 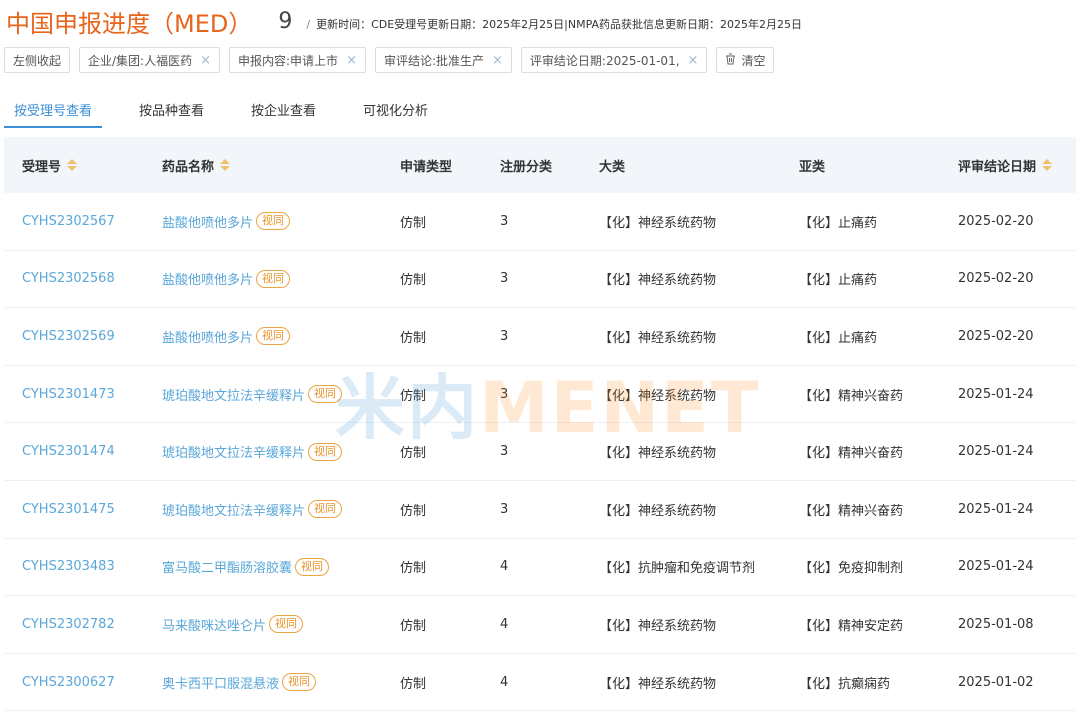 What do you see at coordinates (812, 167) in the screenshot?
I see `column-header-subcategory: 亚类` at bounding box center [812, 167].